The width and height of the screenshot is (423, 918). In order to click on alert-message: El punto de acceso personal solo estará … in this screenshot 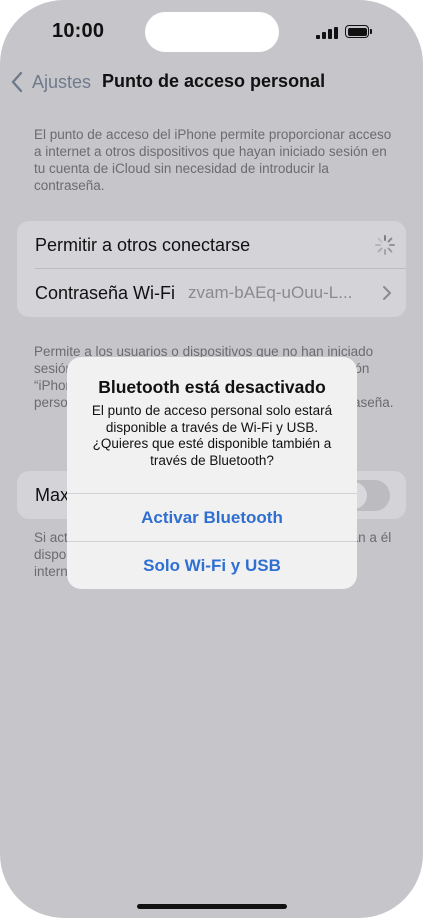, I will do `click(212, 435)`.